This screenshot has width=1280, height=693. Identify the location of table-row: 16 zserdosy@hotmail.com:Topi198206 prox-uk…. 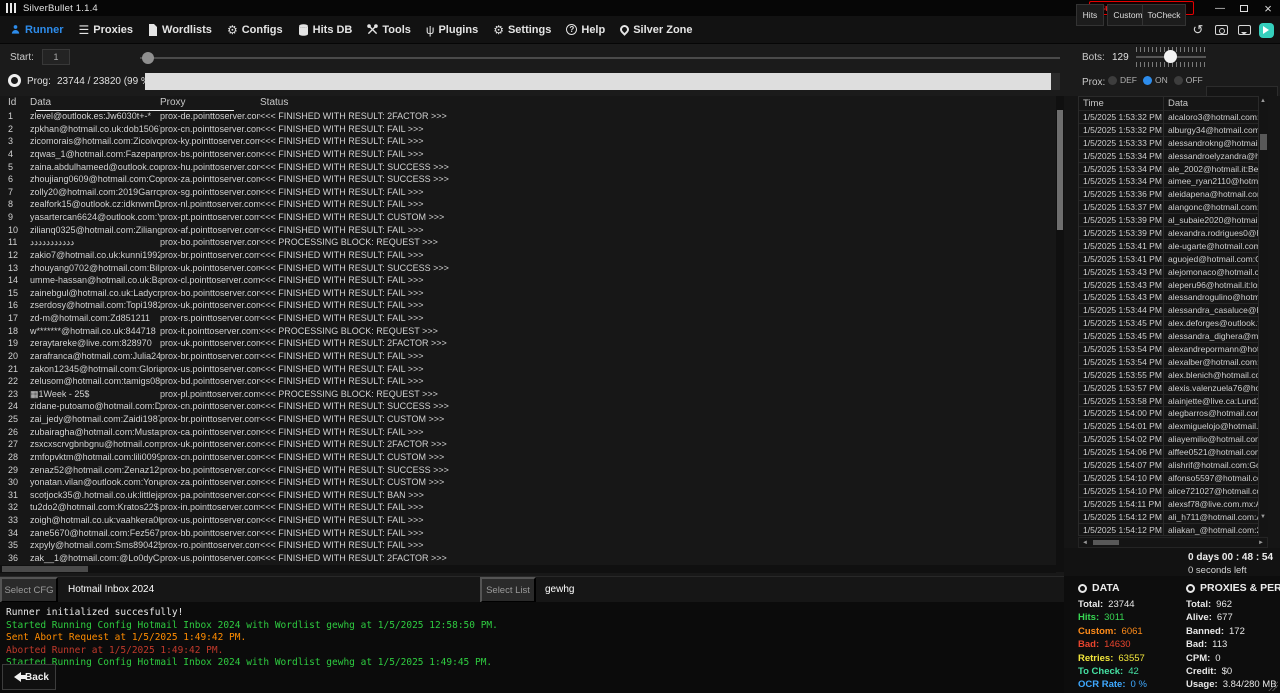
(528, 305).